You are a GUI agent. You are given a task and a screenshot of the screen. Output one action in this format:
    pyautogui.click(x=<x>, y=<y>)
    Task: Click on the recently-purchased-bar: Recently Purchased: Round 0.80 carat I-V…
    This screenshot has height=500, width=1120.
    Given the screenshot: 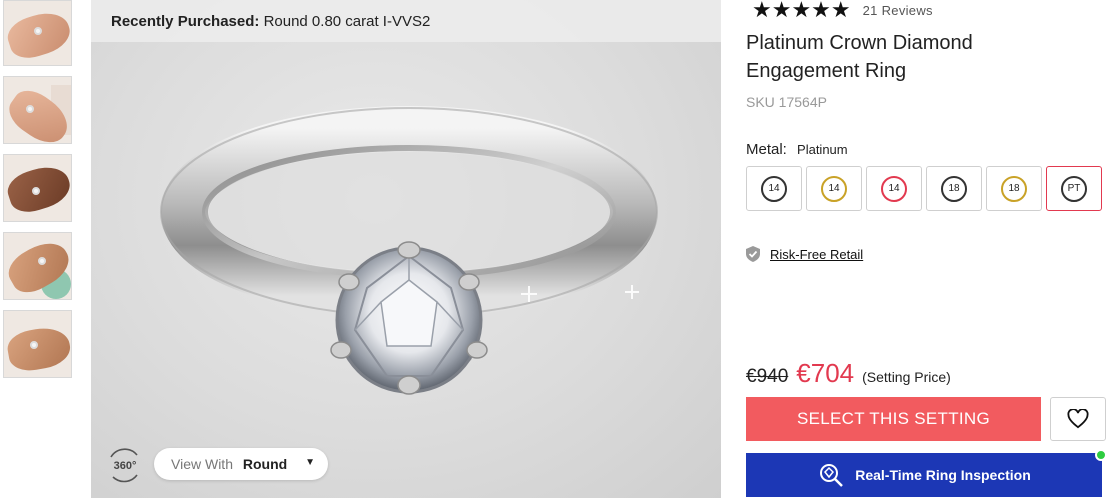 What is the action you would take?
    pyautogui.click(x=406, y=21)
    